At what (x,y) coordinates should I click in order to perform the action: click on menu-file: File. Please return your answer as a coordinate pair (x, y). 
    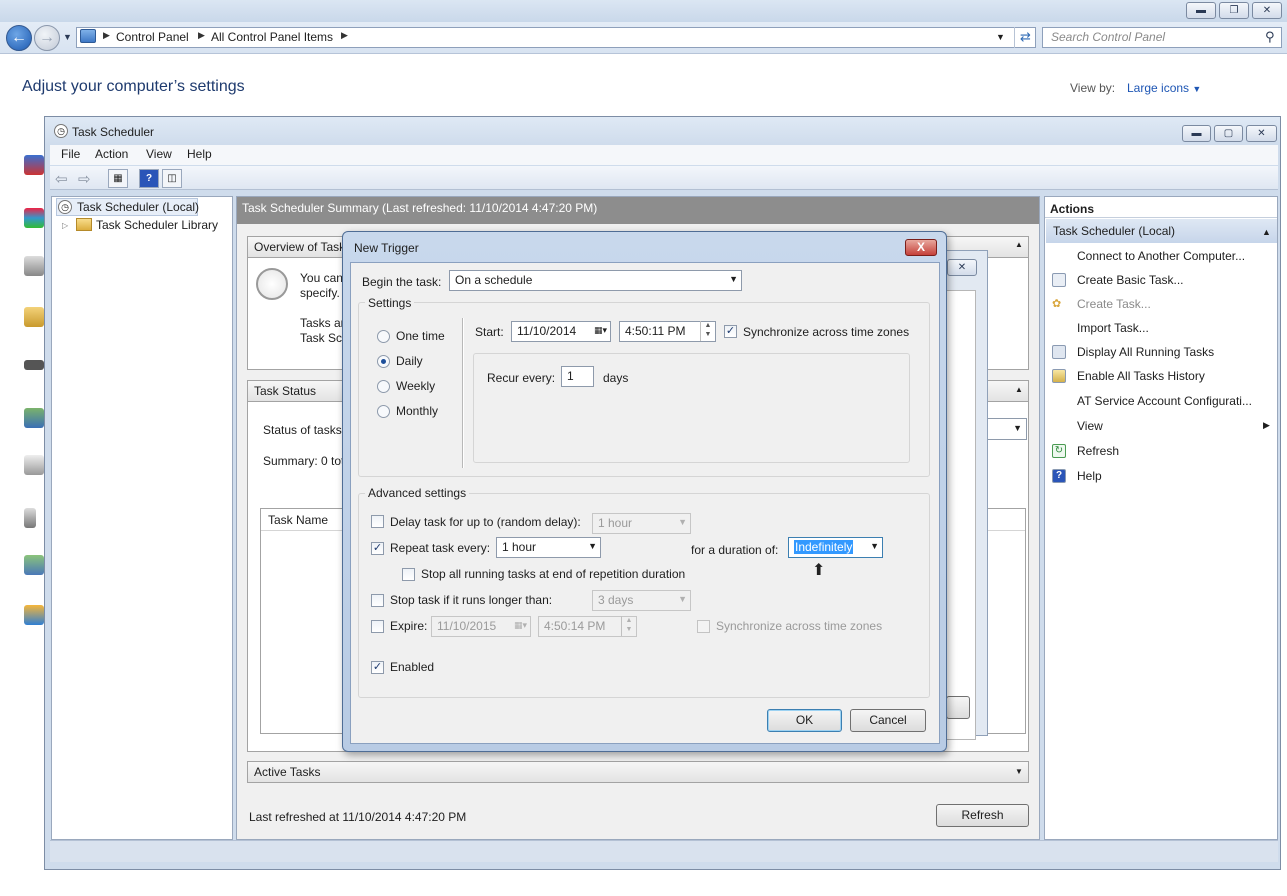
    Looking at the image, I should click on (70, 154).